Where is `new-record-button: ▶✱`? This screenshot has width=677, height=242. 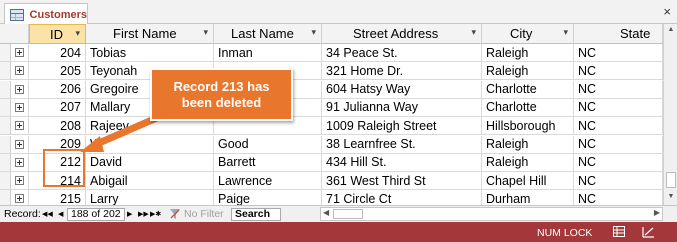 new-record-button: ▶✱ is located at coordinates (155, 214).